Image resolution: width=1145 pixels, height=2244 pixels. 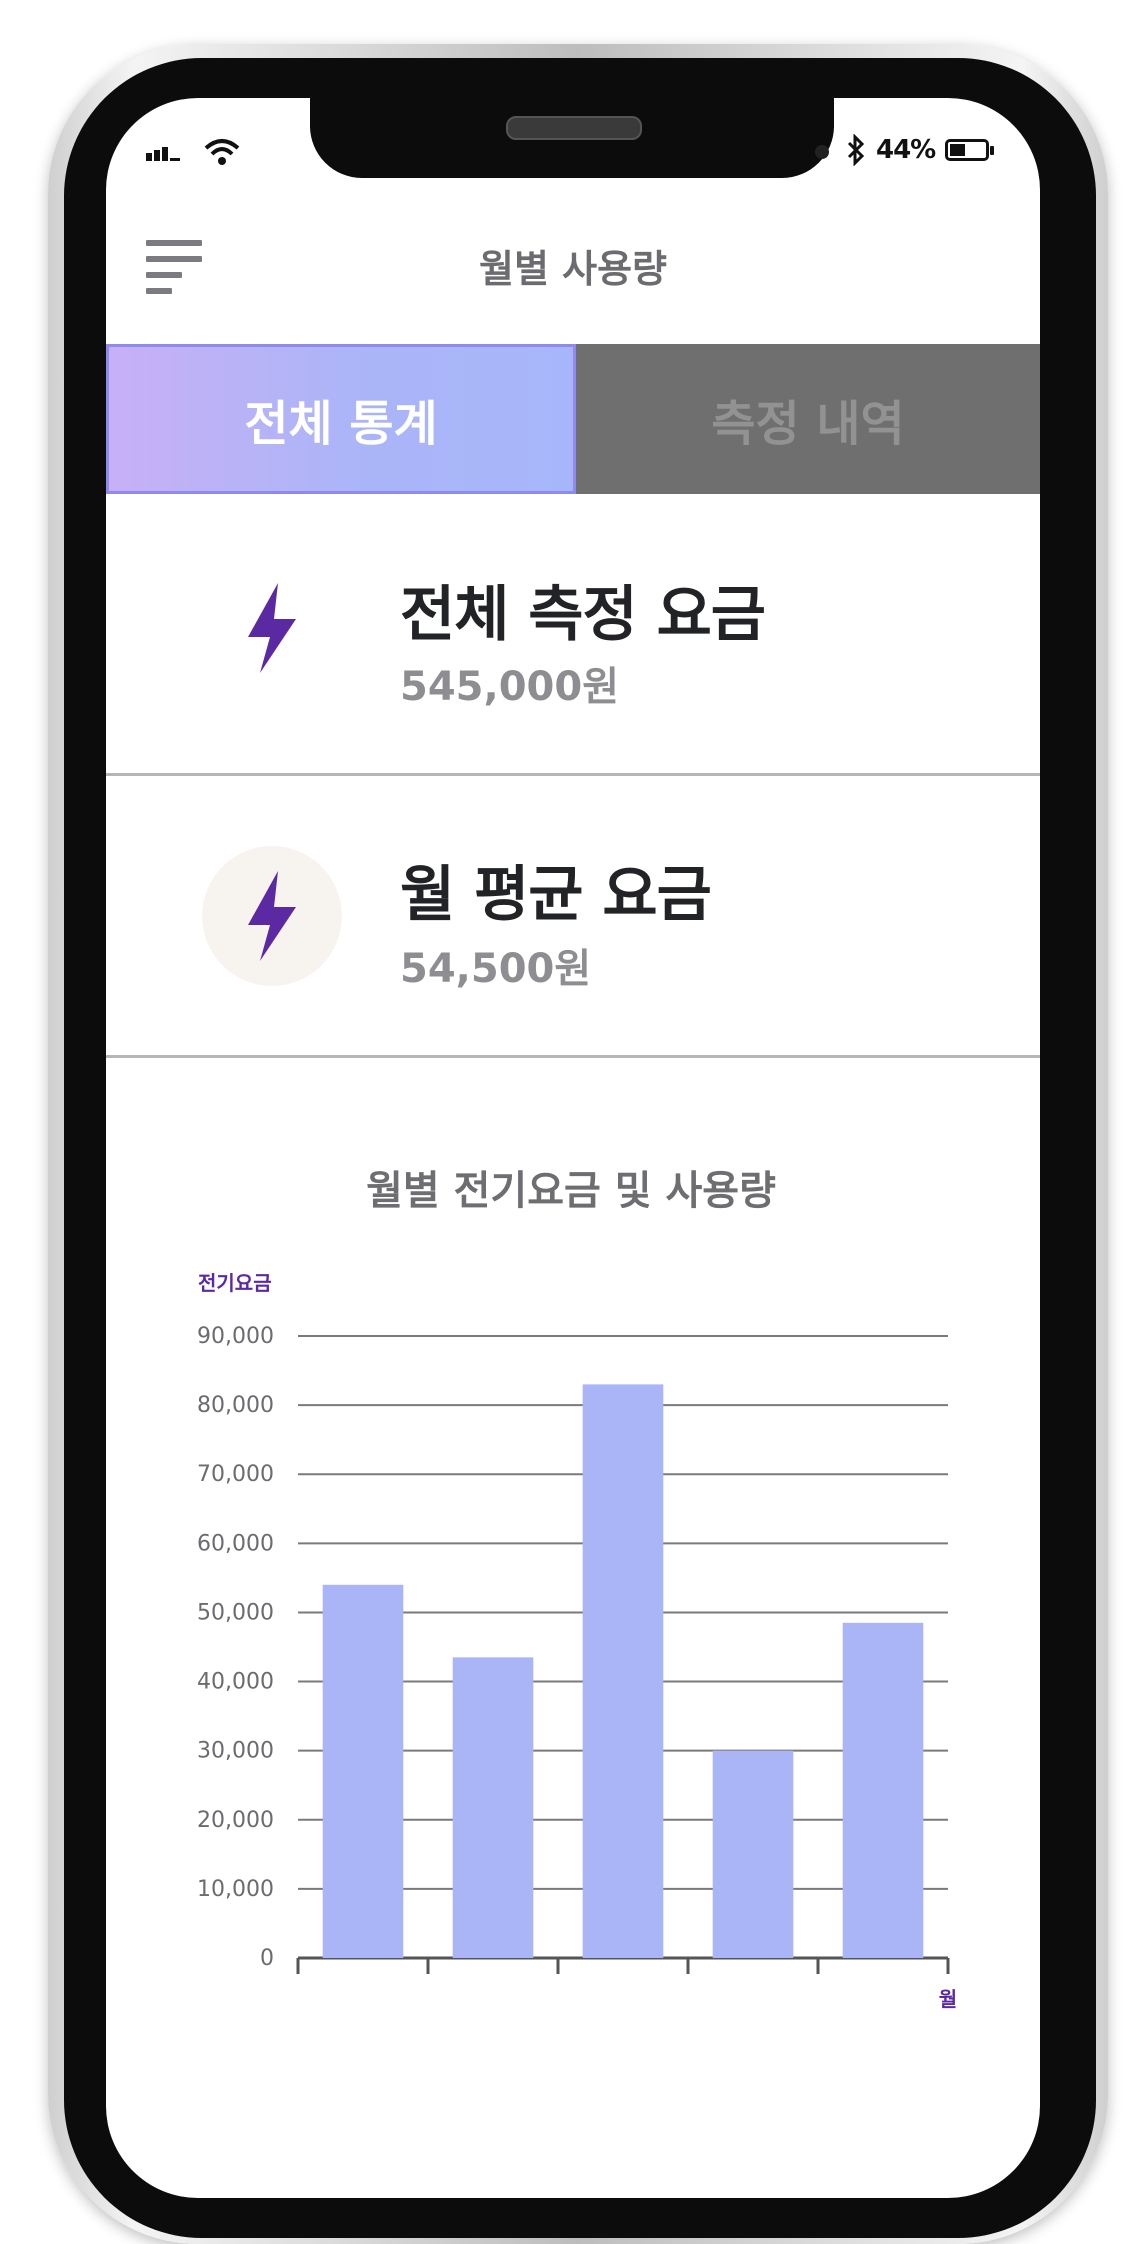 I want to click on summary-monthly-average: 월 평균 요금 54,500원, so click(x=573, y=917).